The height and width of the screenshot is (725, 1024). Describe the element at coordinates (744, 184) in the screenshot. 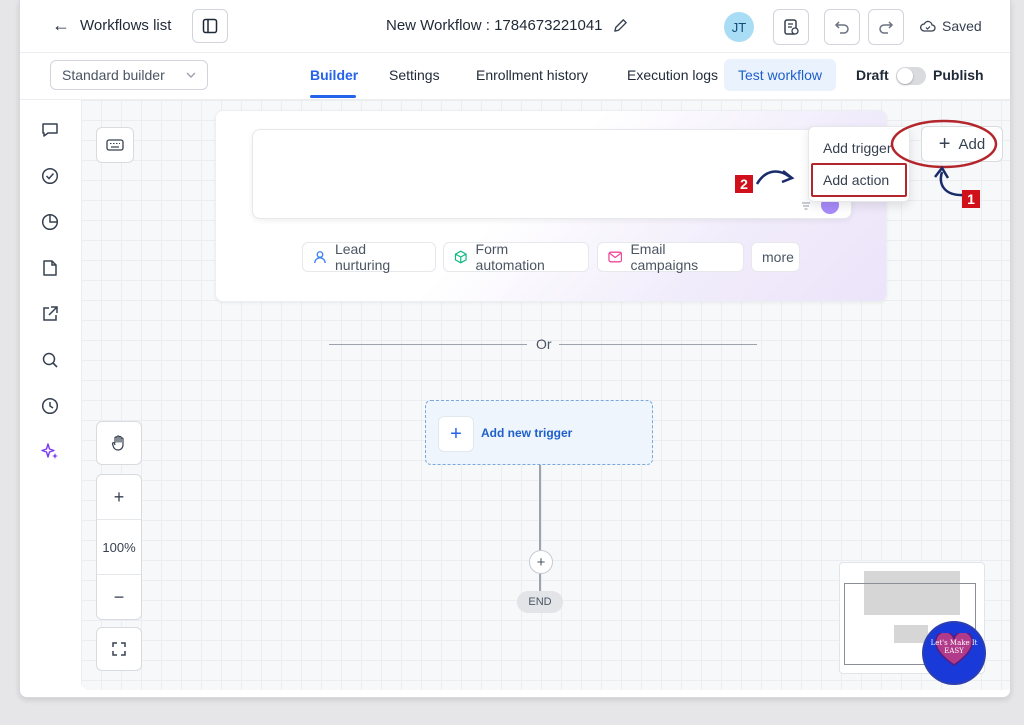

I see `step-badge-2: 2` at that location.